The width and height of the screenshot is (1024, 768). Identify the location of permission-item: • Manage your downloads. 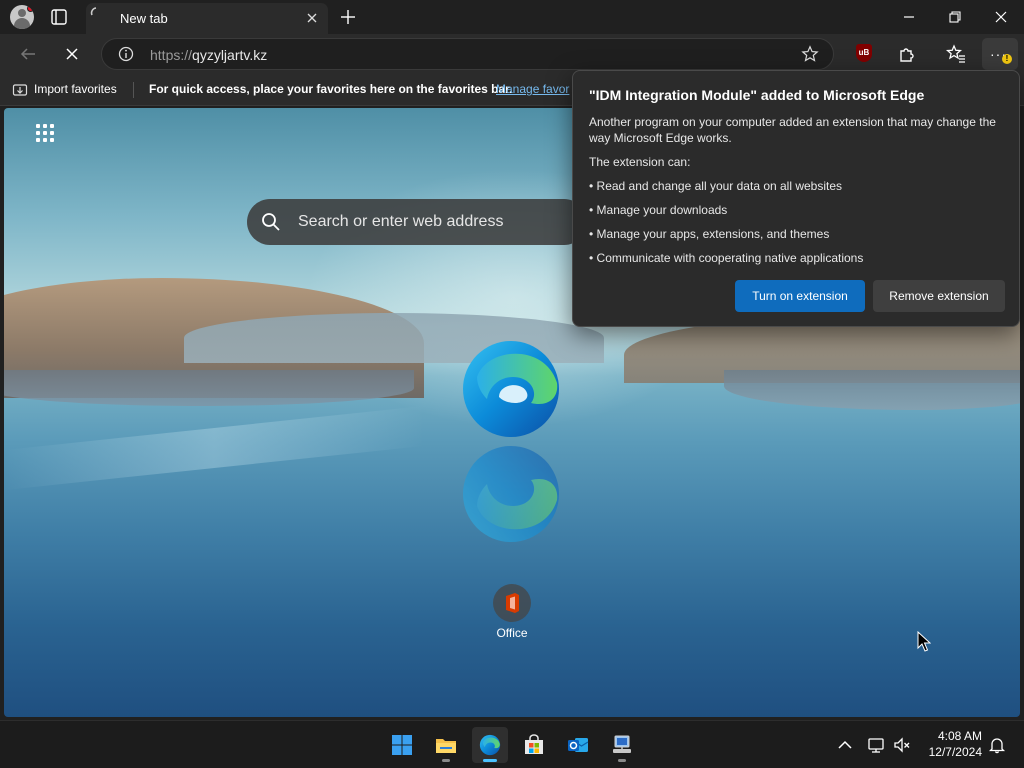
(658, 210).